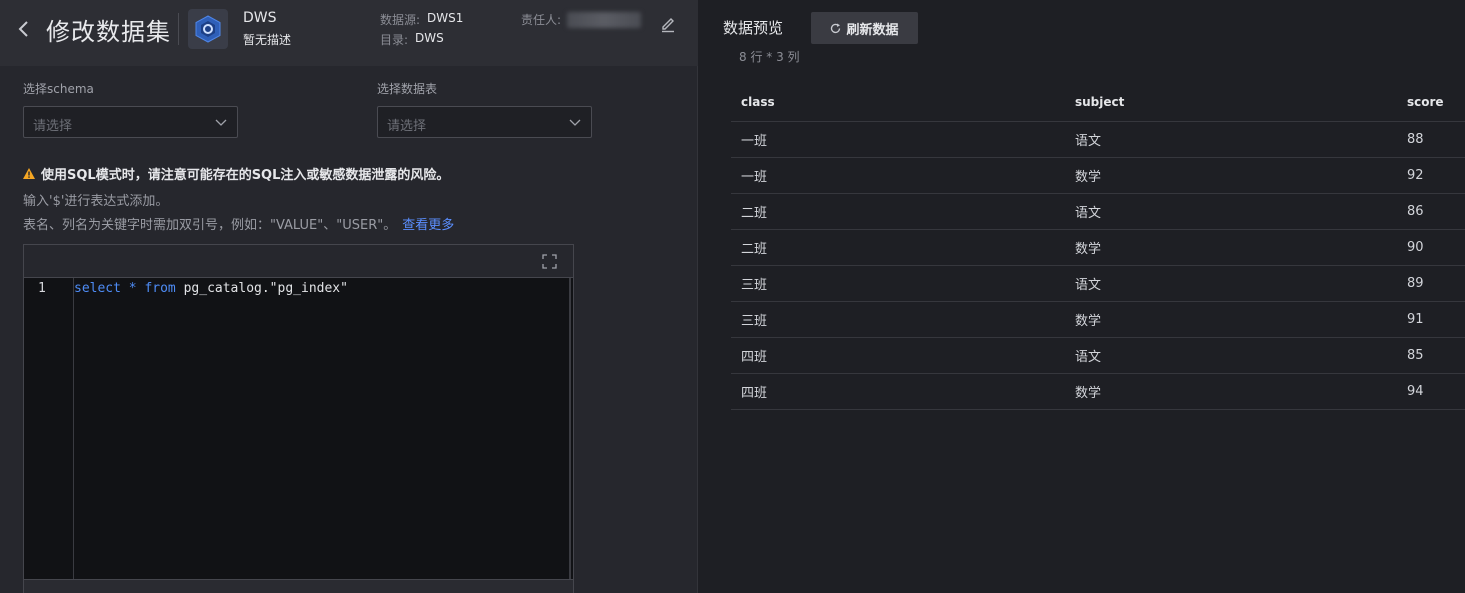 The height and width of the screenshot is (593, 1465). What do you see at coordinates (260, 18) in the screenshot?
I see `datasource-name: DWS` at bounding box center [260, 18].